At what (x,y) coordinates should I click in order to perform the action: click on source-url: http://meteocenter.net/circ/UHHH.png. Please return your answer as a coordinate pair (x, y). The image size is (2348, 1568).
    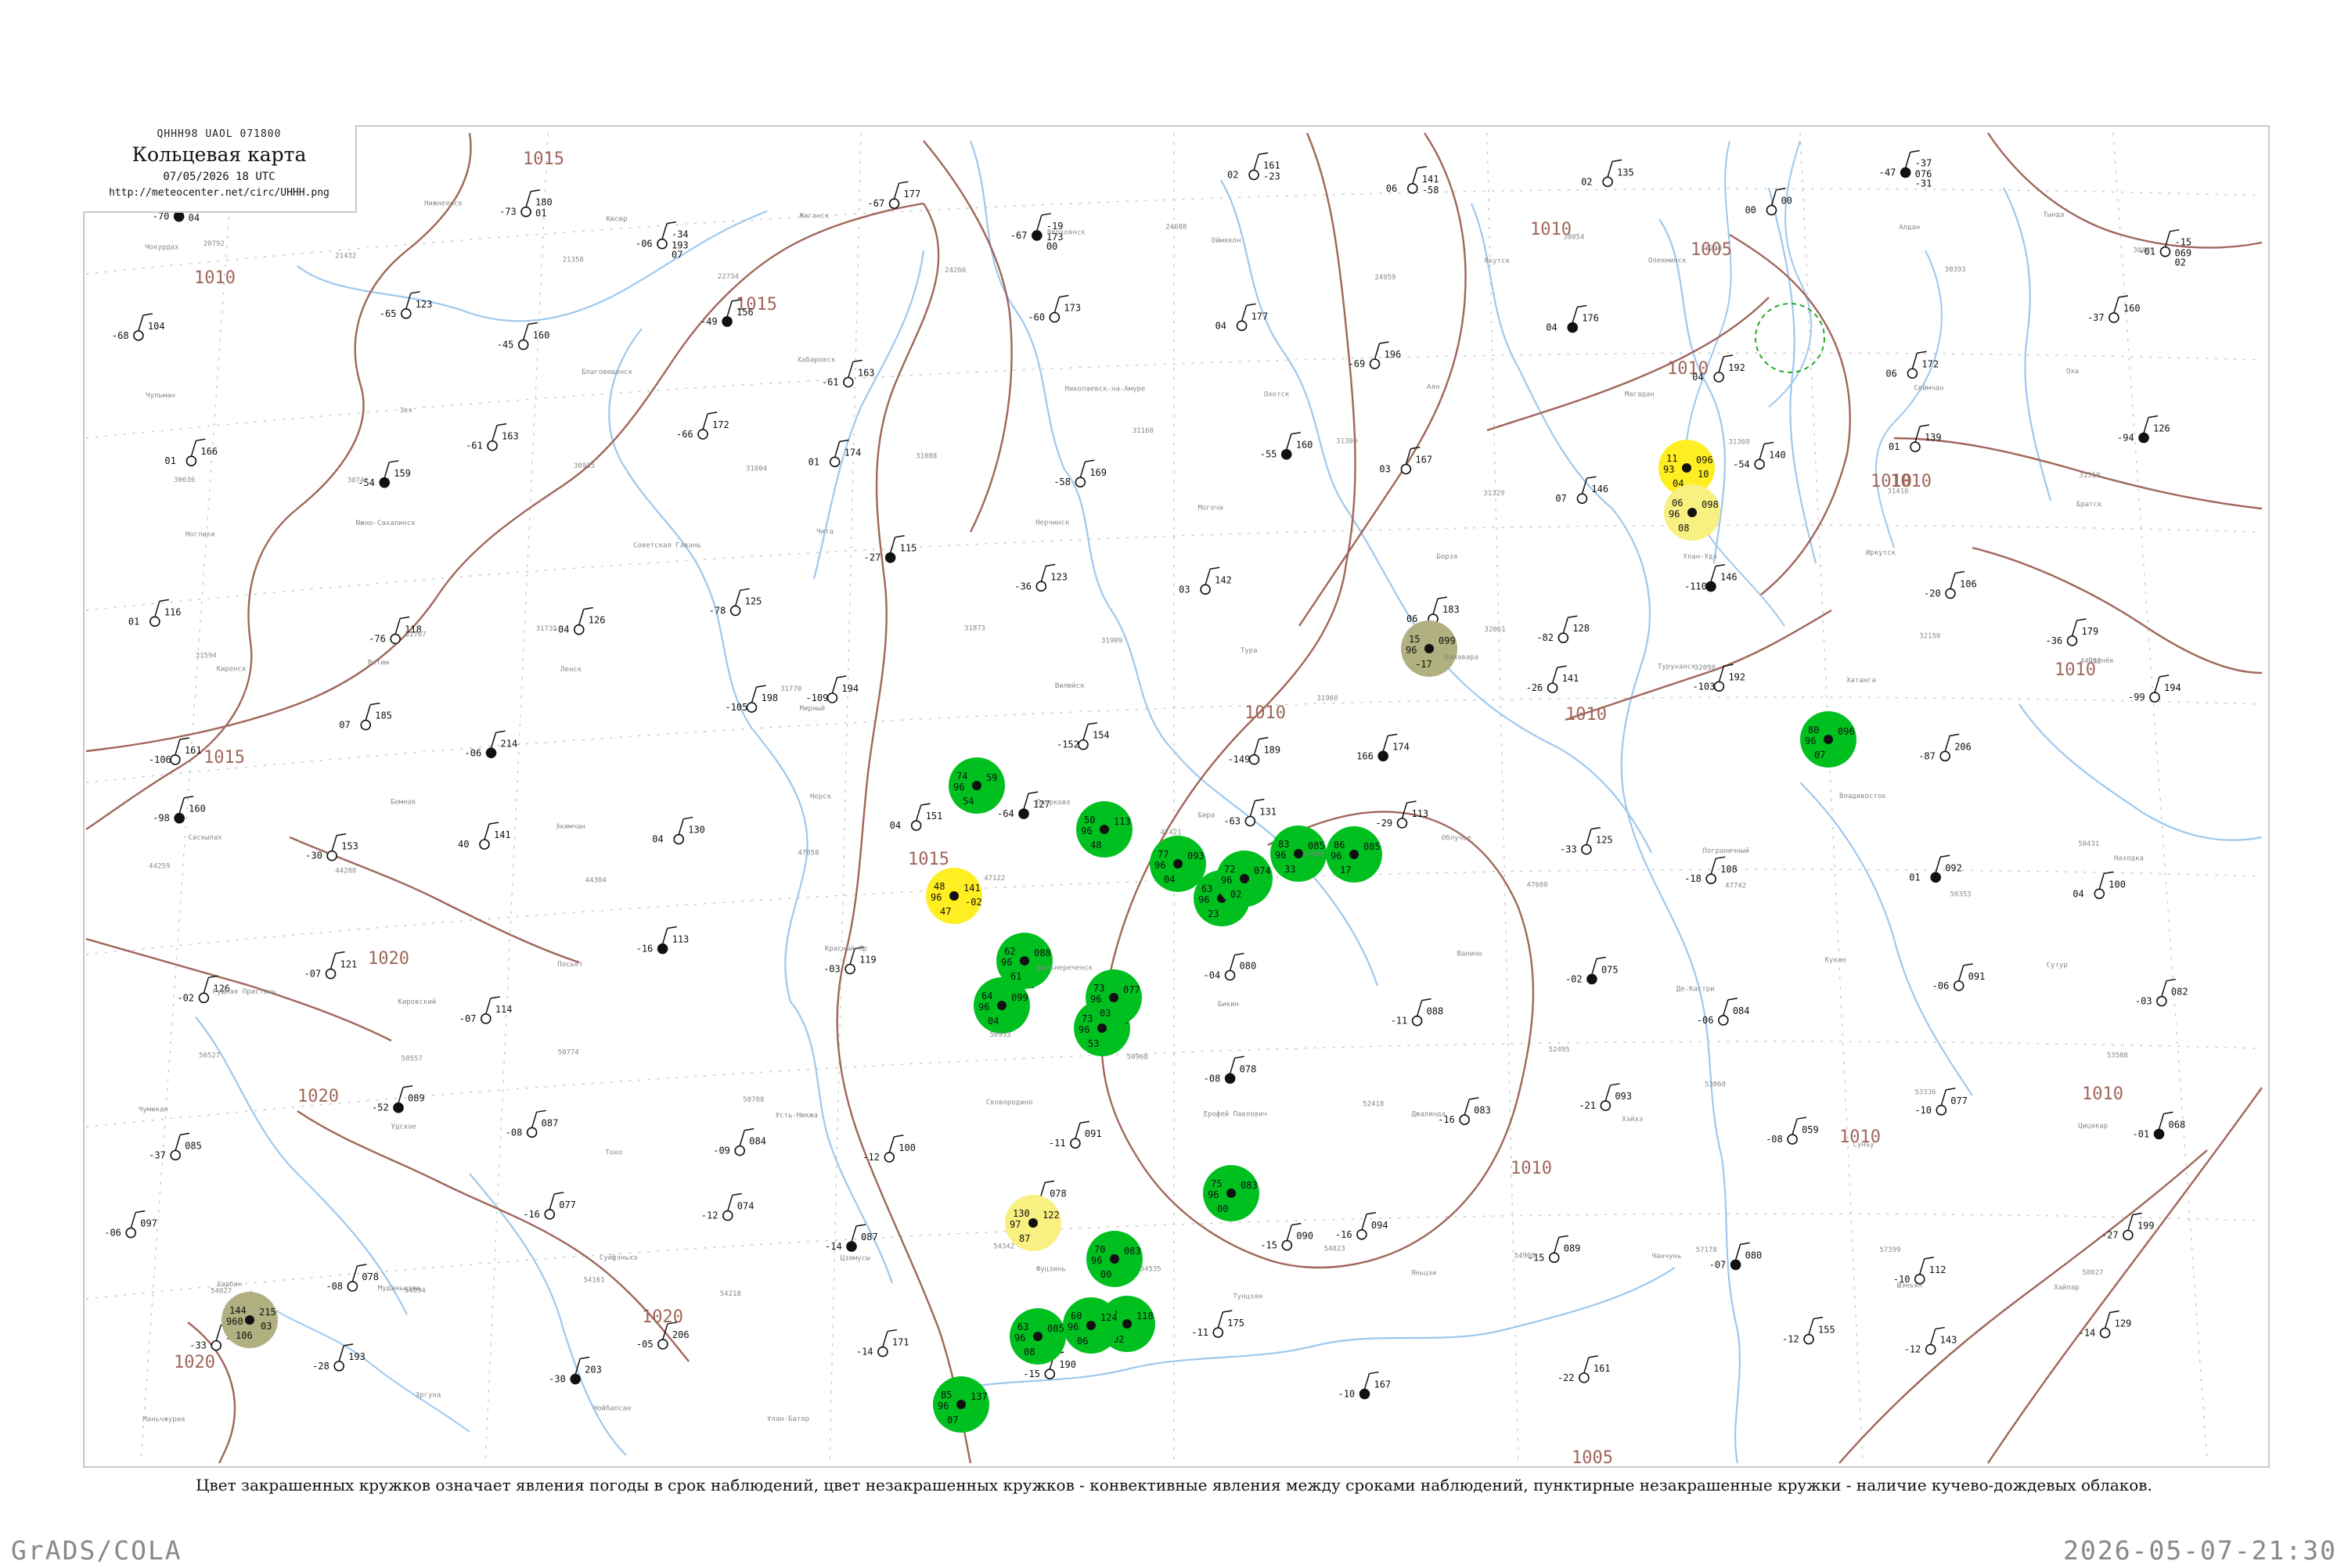
    Looking at the image, I should click on (220, 193).